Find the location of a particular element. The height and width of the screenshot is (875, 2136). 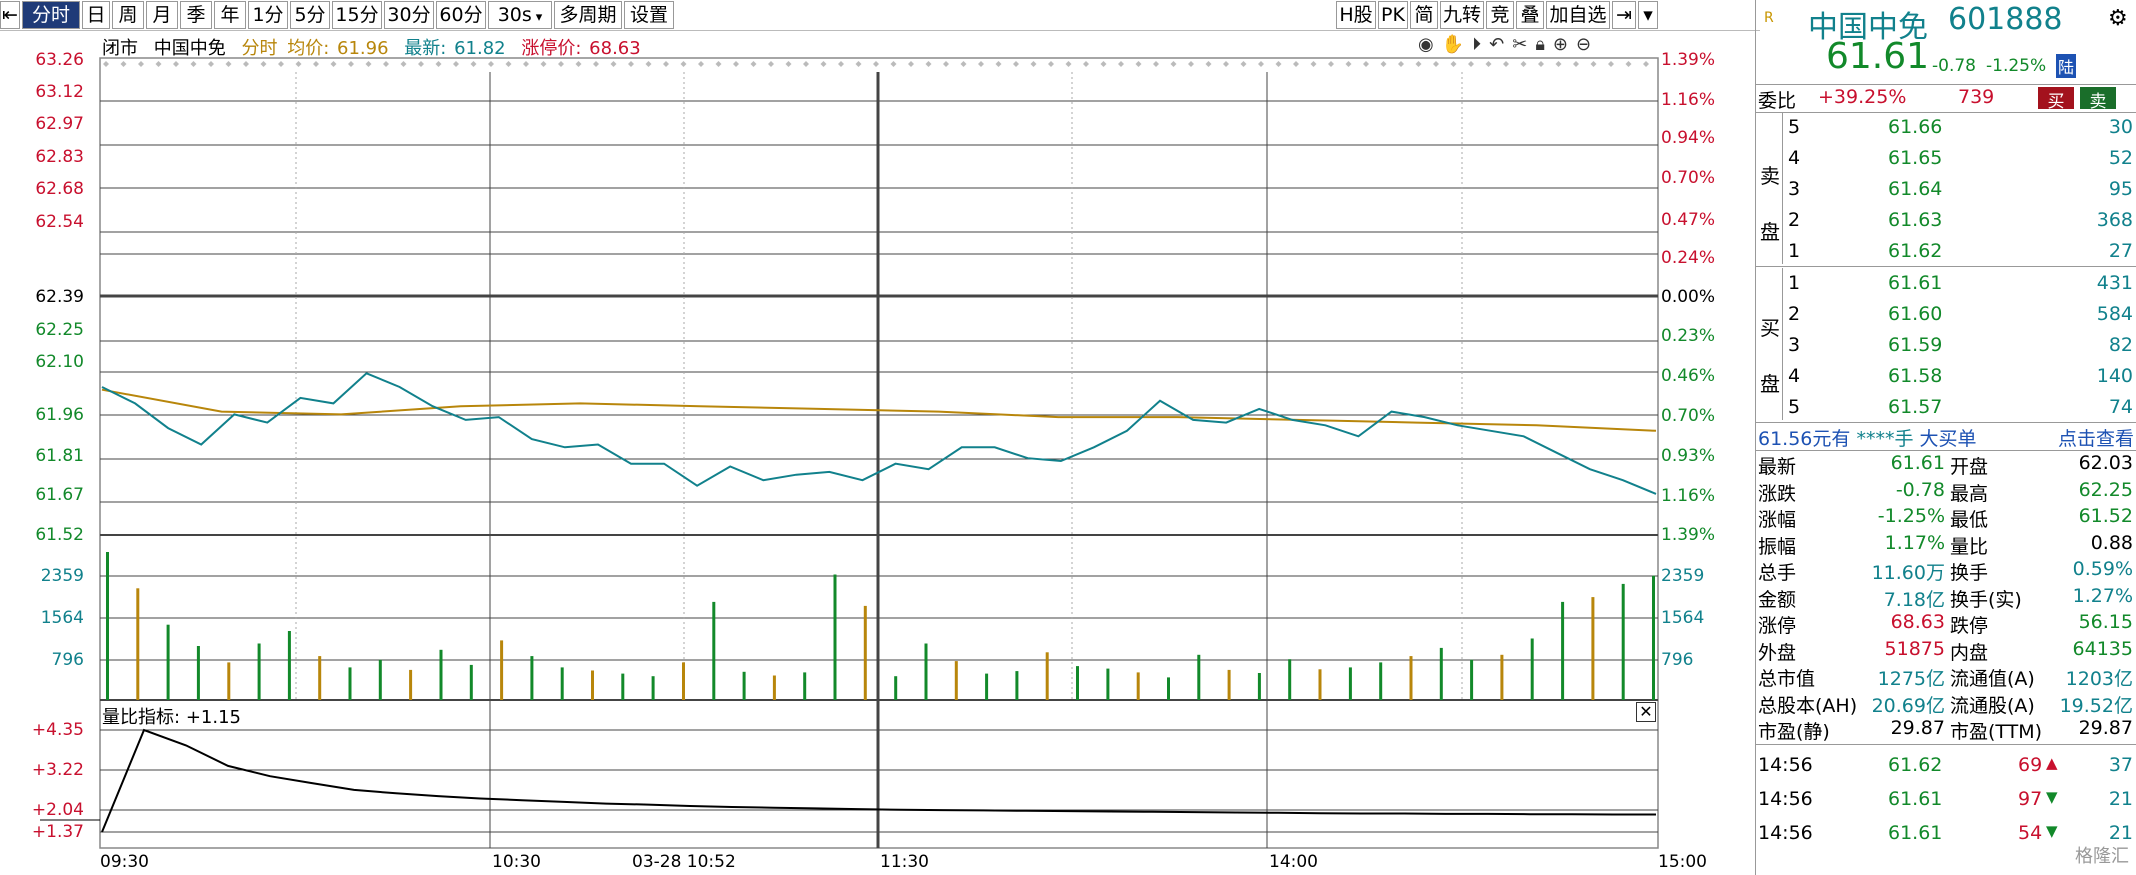

sell-order-row: 5 61.66 30 is located at coordinates (1946, 129).